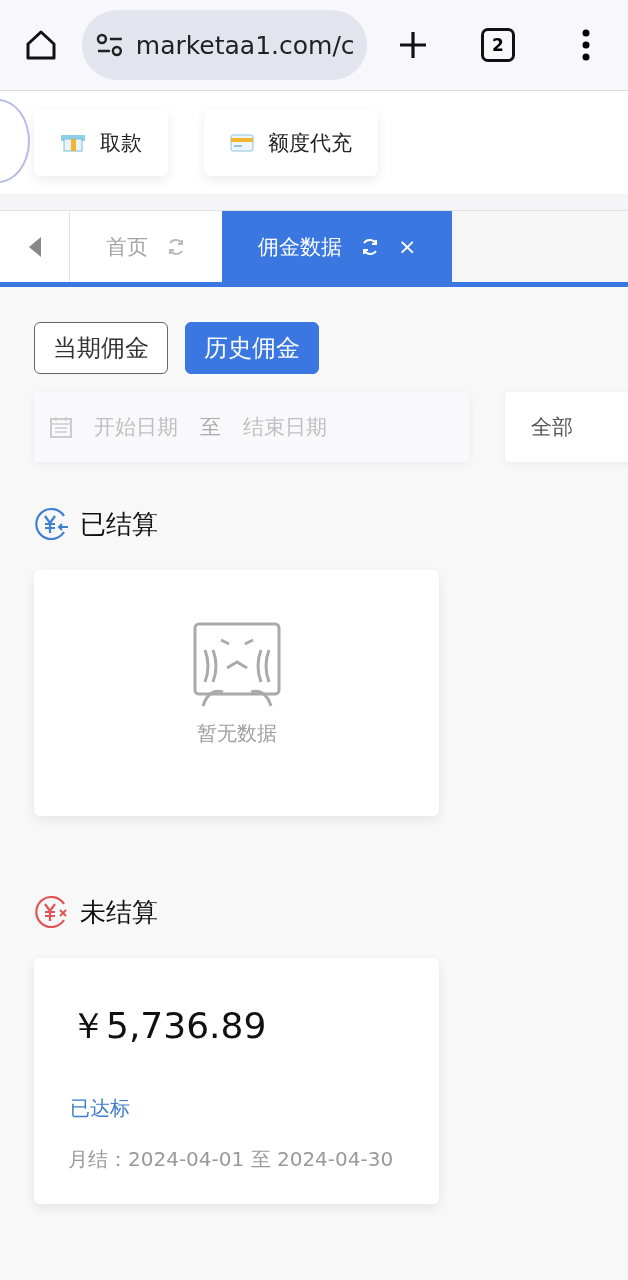 The height and width of the screenshot is (1280, 628). What do you see at coordinates (231, 1159) in the screenshot?
I see `settlement-period: 月结：2024-04-01 至 2024-04-30` at bounding box center [231, 1159].